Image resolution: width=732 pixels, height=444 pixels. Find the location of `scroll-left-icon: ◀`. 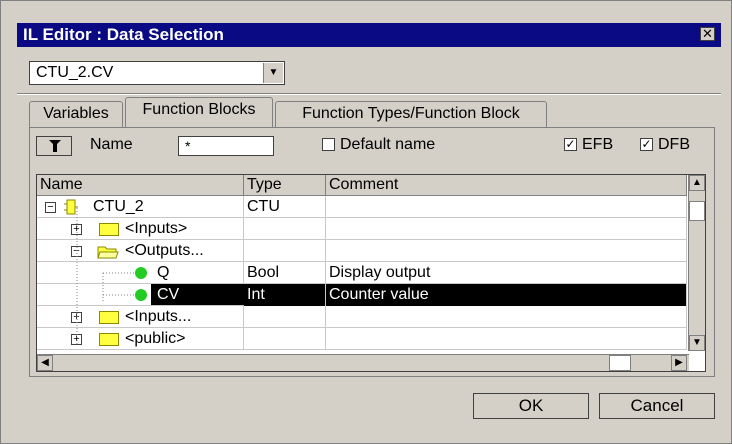

scroll-left-icon: ◀ is located at coordinates (45, 363).